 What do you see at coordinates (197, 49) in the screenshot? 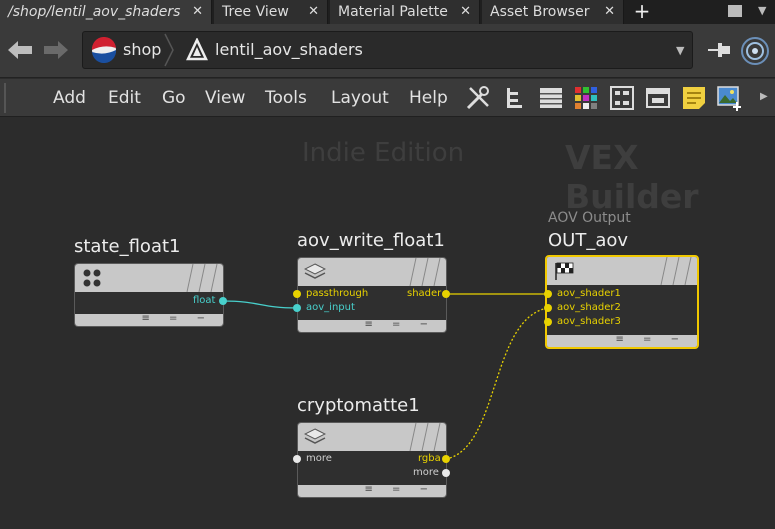
I see `vex-builder-icon` at bounding box center [197, 49].